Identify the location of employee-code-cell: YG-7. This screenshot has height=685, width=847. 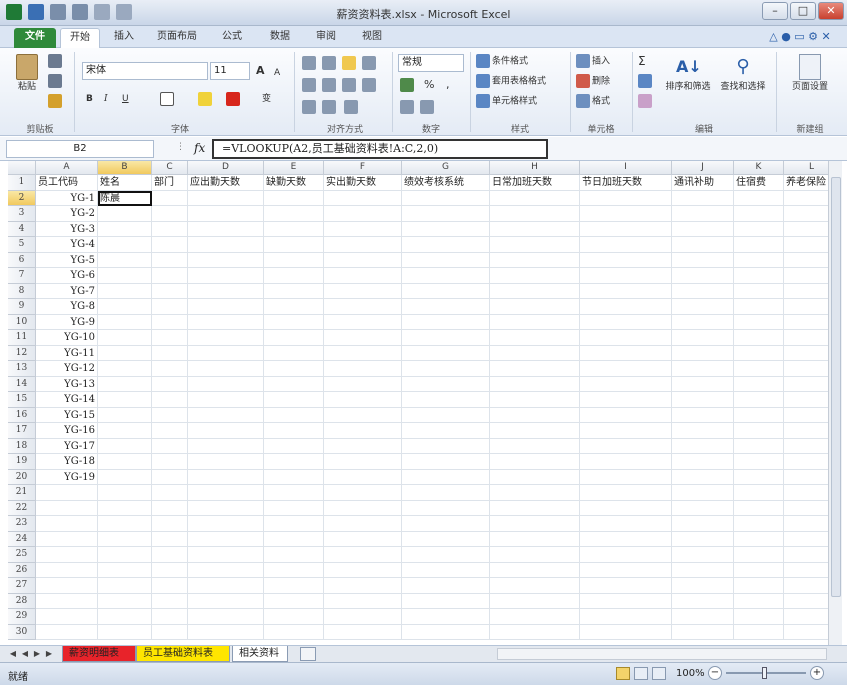
(67, 291).